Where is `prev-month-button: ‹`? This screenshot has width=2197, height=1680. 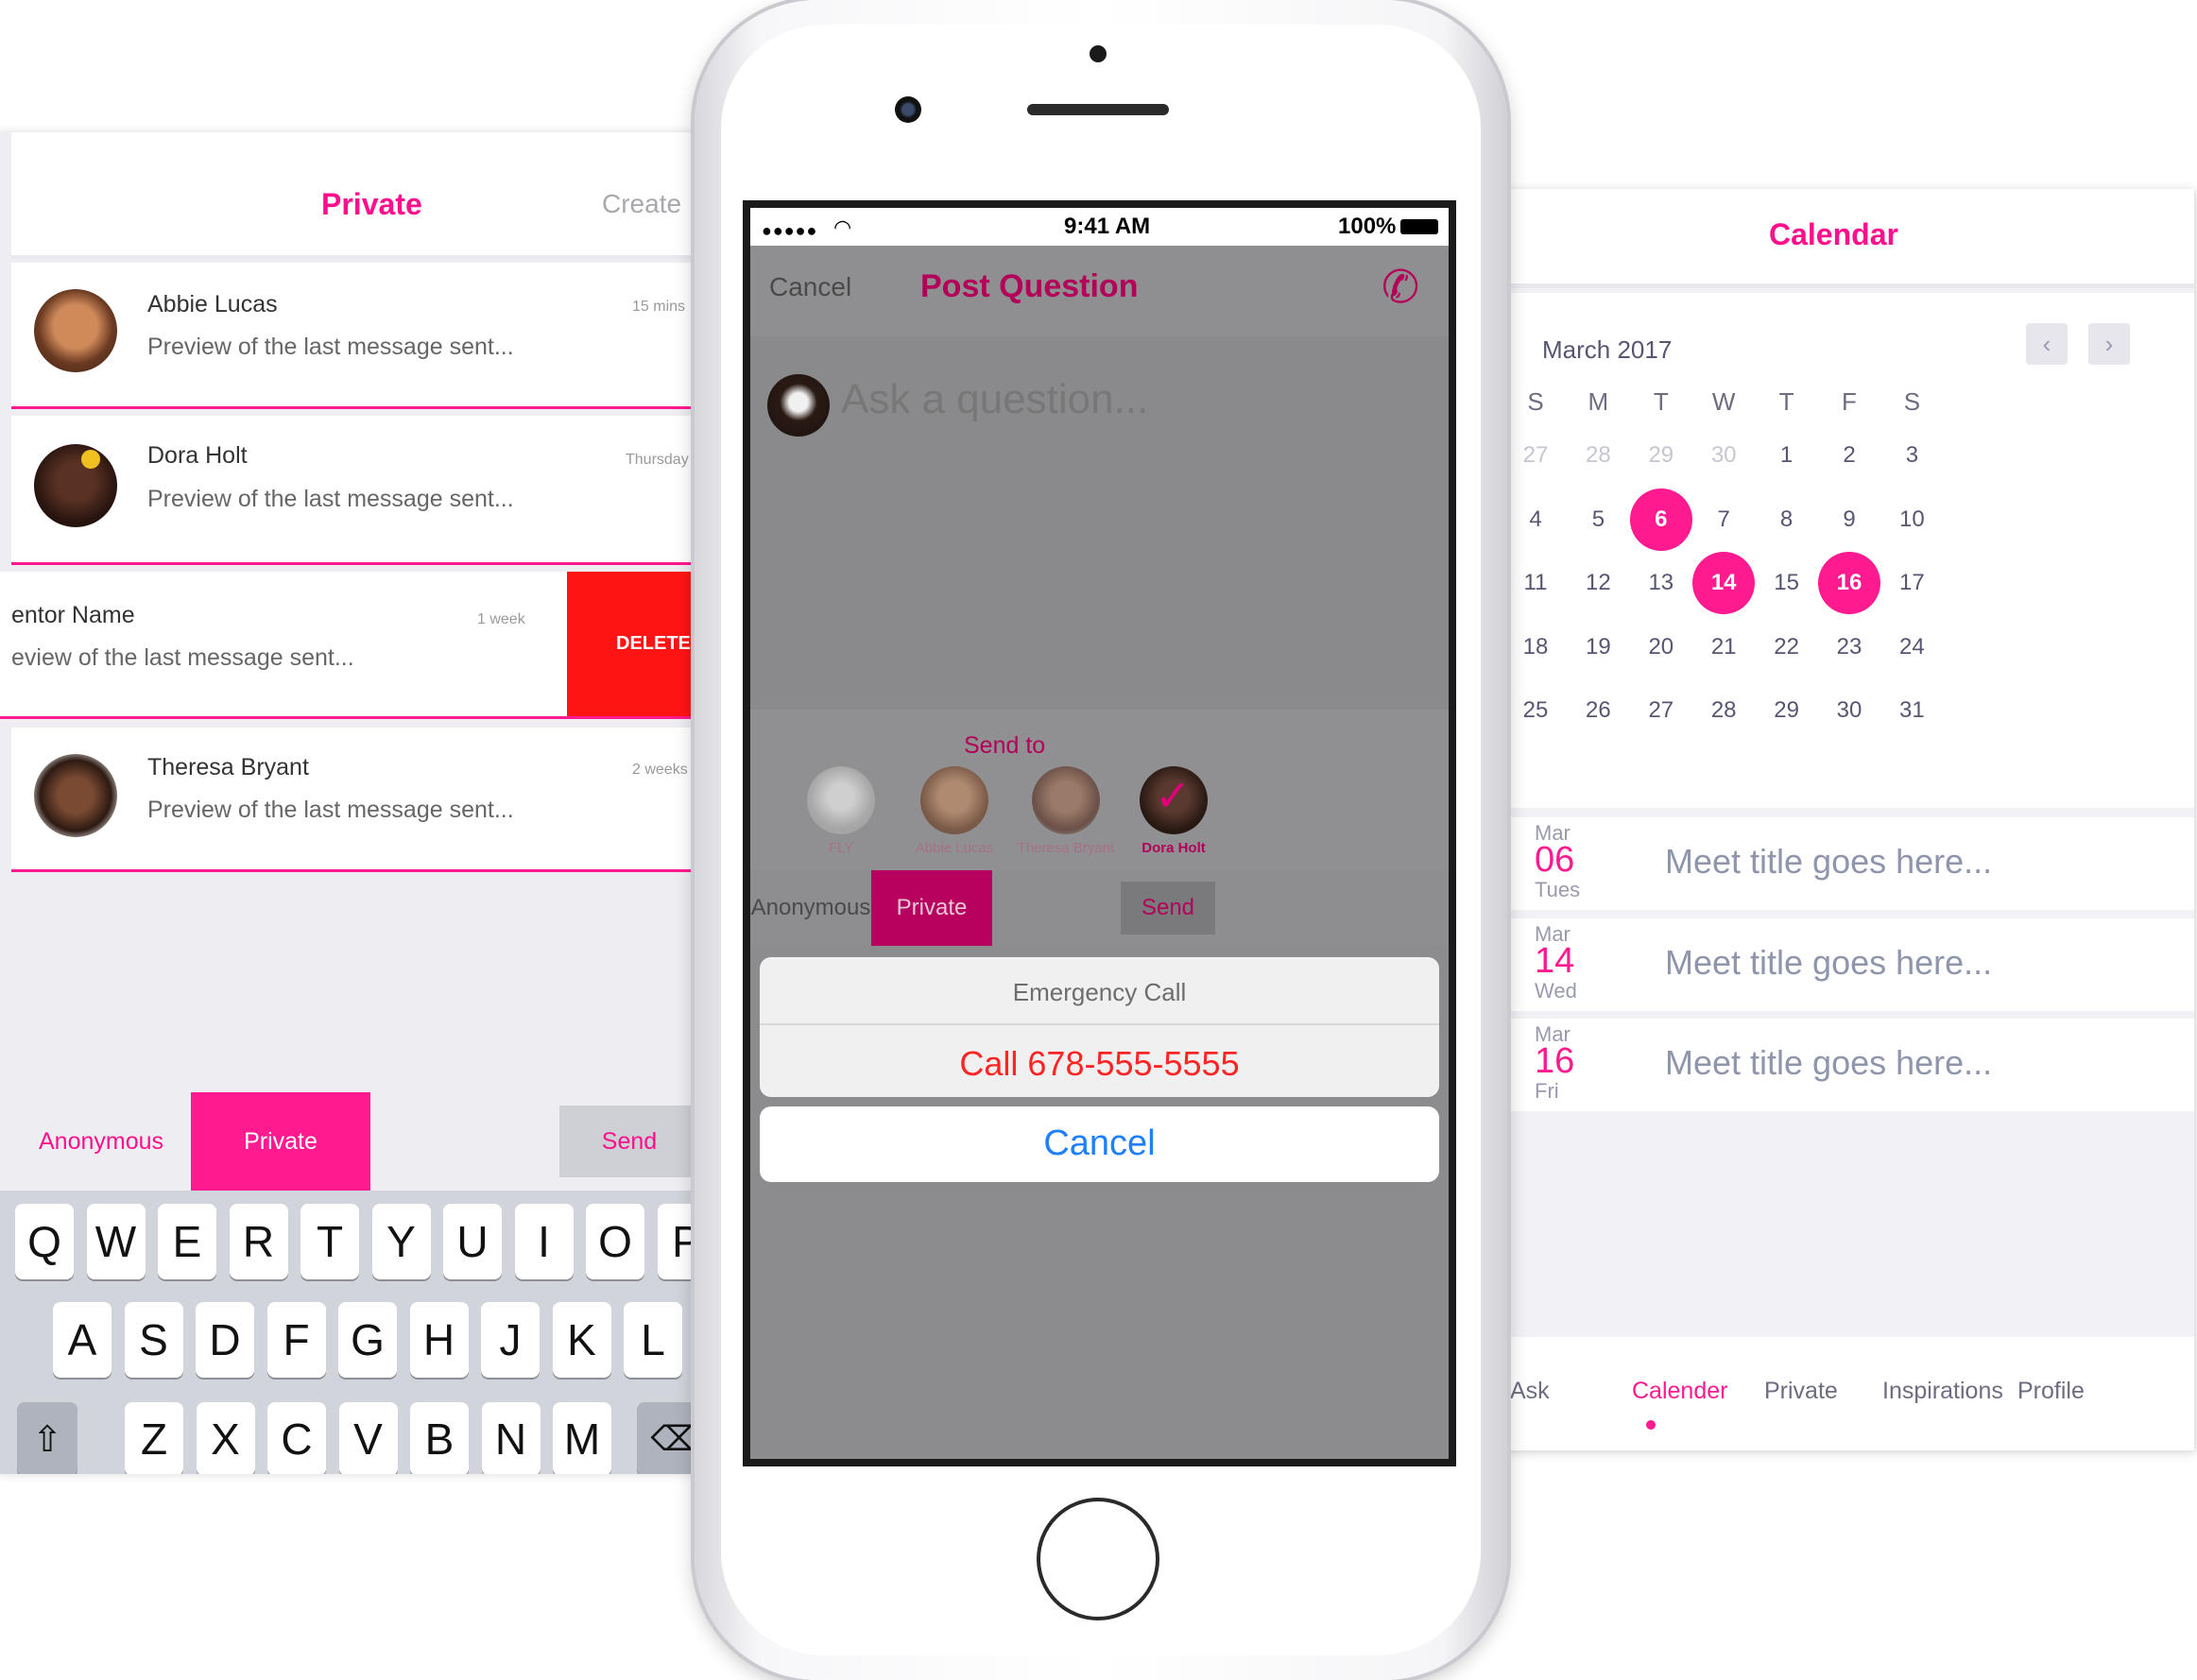 prev-month-button: ‹ is located at coordinates (2047, 344).